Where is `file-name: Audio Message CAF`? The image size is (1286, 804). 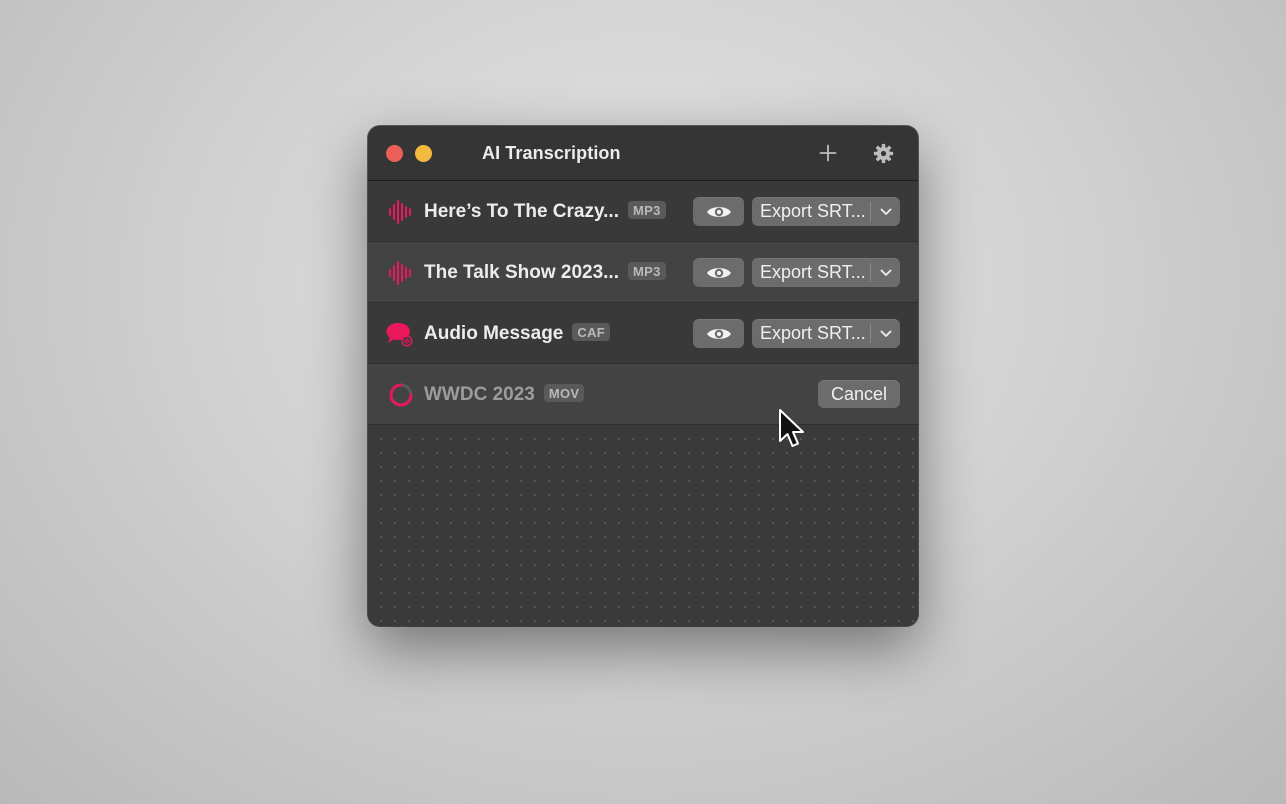 file-name: Audio Message CAF is located at coordinates (517, 334).